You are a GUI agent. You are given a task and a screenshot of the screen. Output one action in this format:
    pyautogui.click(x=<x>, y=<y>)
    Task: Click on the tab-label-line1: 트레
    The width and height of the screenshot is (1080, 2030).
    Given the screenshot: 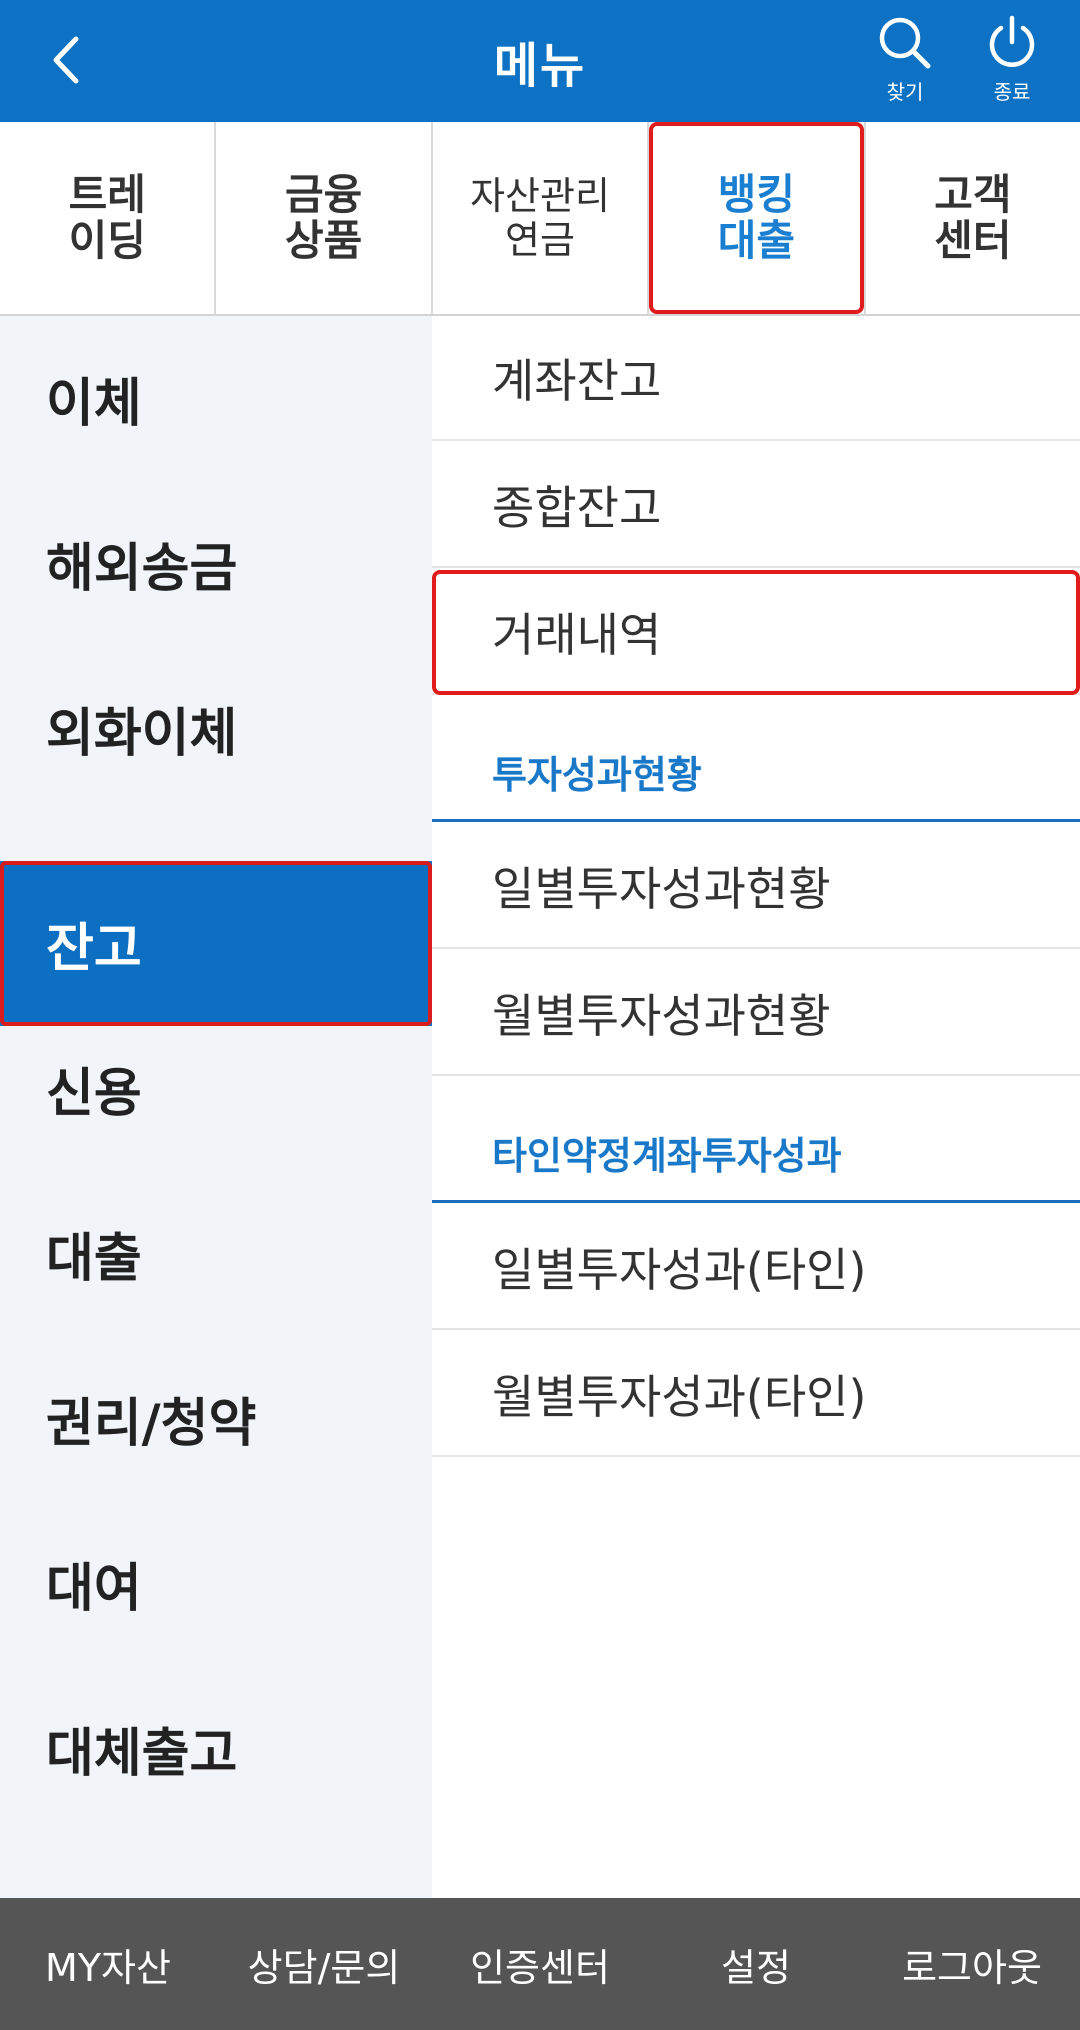 What is the action you would take?
    pyautogui.click(x=107, y=194)
    